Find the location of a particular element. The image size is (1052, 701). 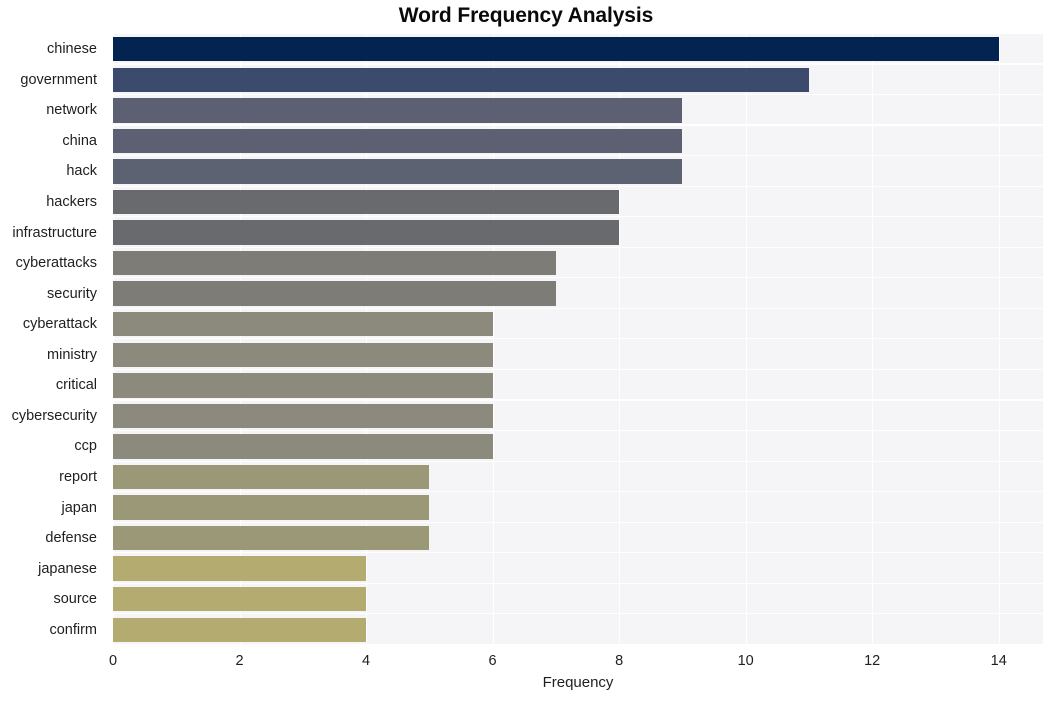

bar-government is located at coordinates (461, 80).